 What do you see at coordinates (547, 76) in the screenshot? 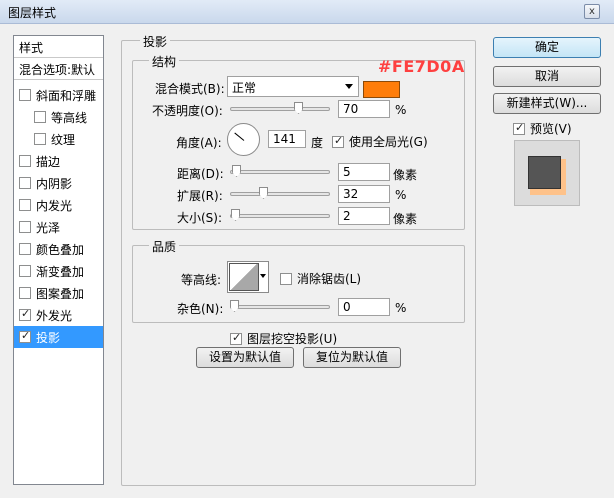
I see `cancel-button: 取消` at bounding box center [547, 76].